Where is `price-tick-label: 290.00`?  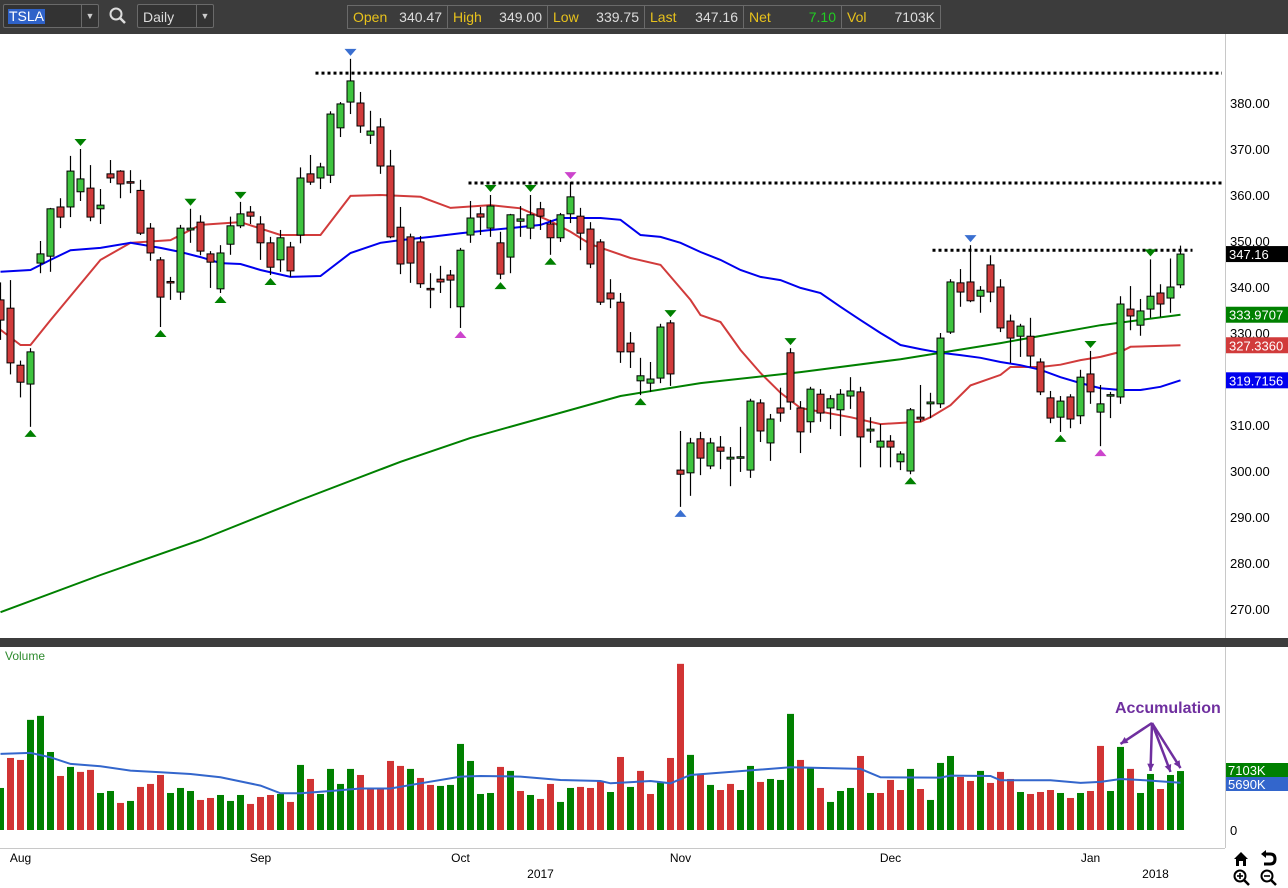 price-tick-label: 290.00 is located at coordinates (1250, 517).